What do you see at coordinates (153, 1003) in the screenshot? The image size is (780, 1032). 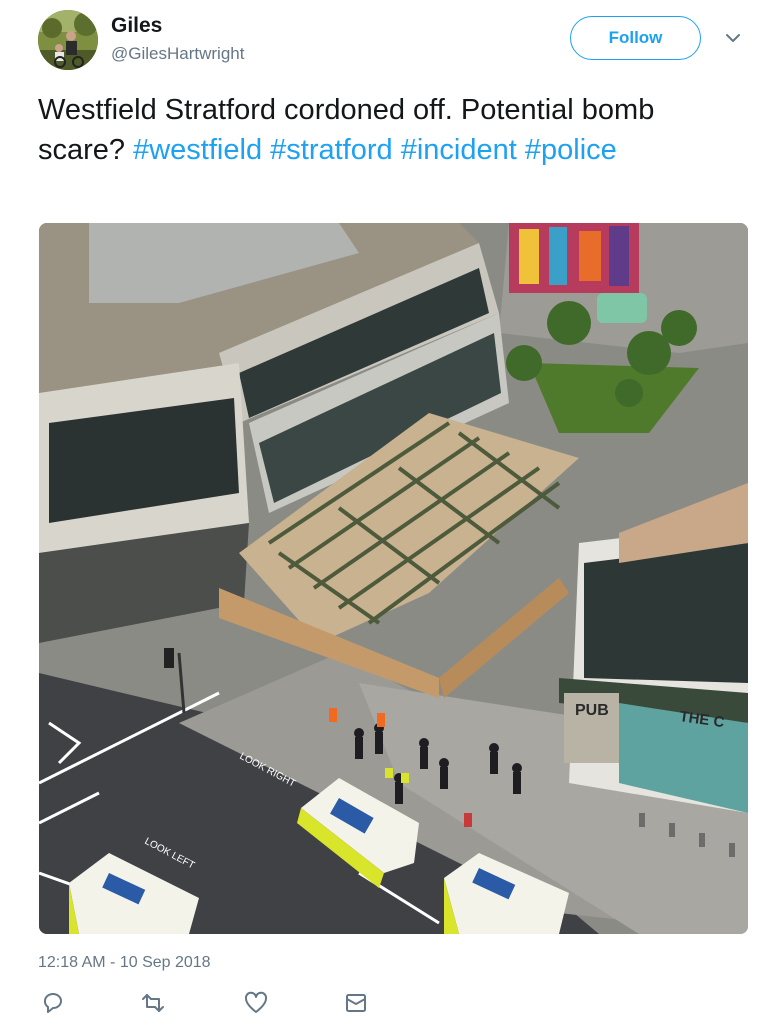 I see `retweet-icon` at bounding box center [153, 1003].